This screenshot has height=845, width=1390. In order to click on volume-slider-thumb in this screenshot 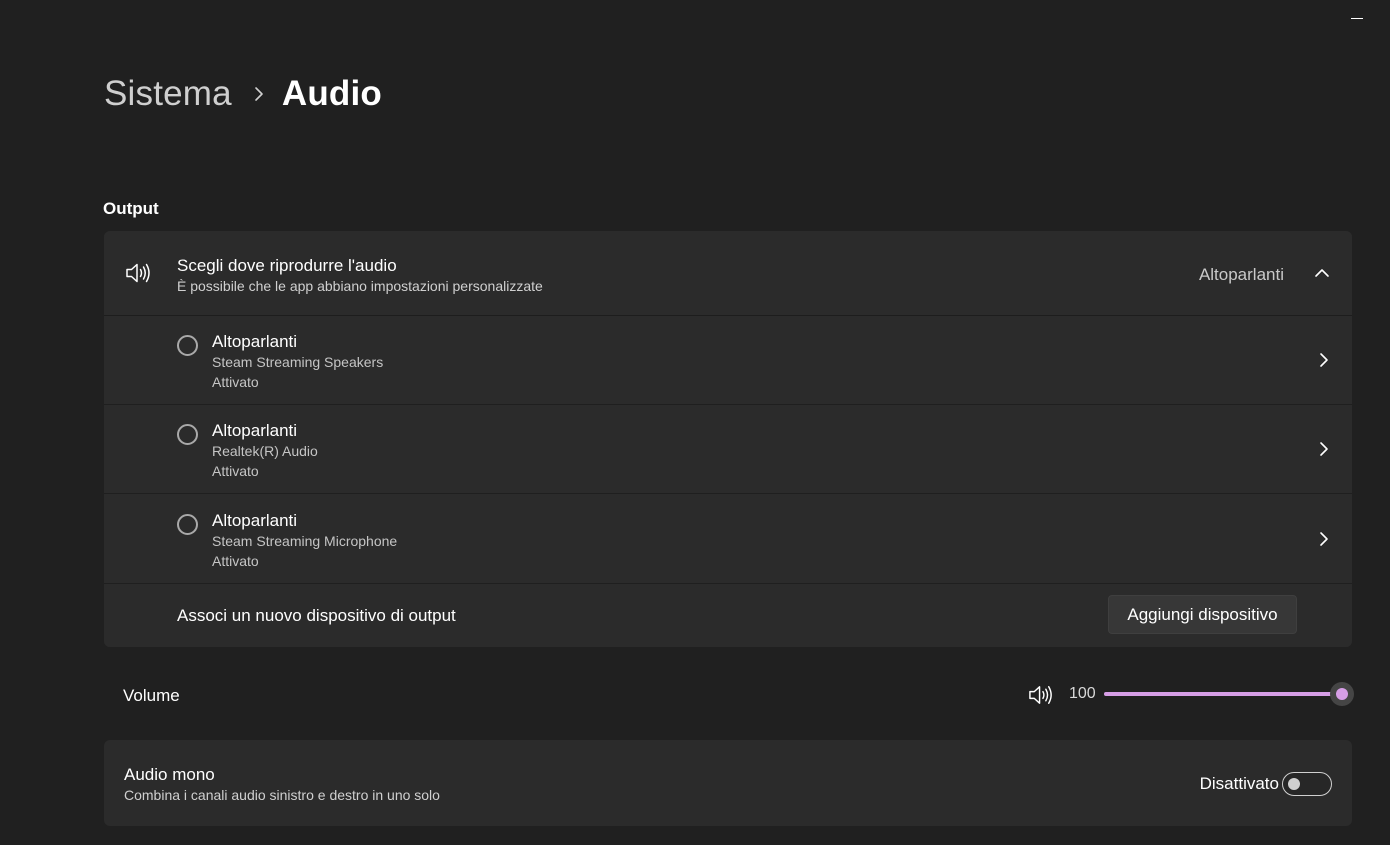, I will do `click(1342, 694)`.